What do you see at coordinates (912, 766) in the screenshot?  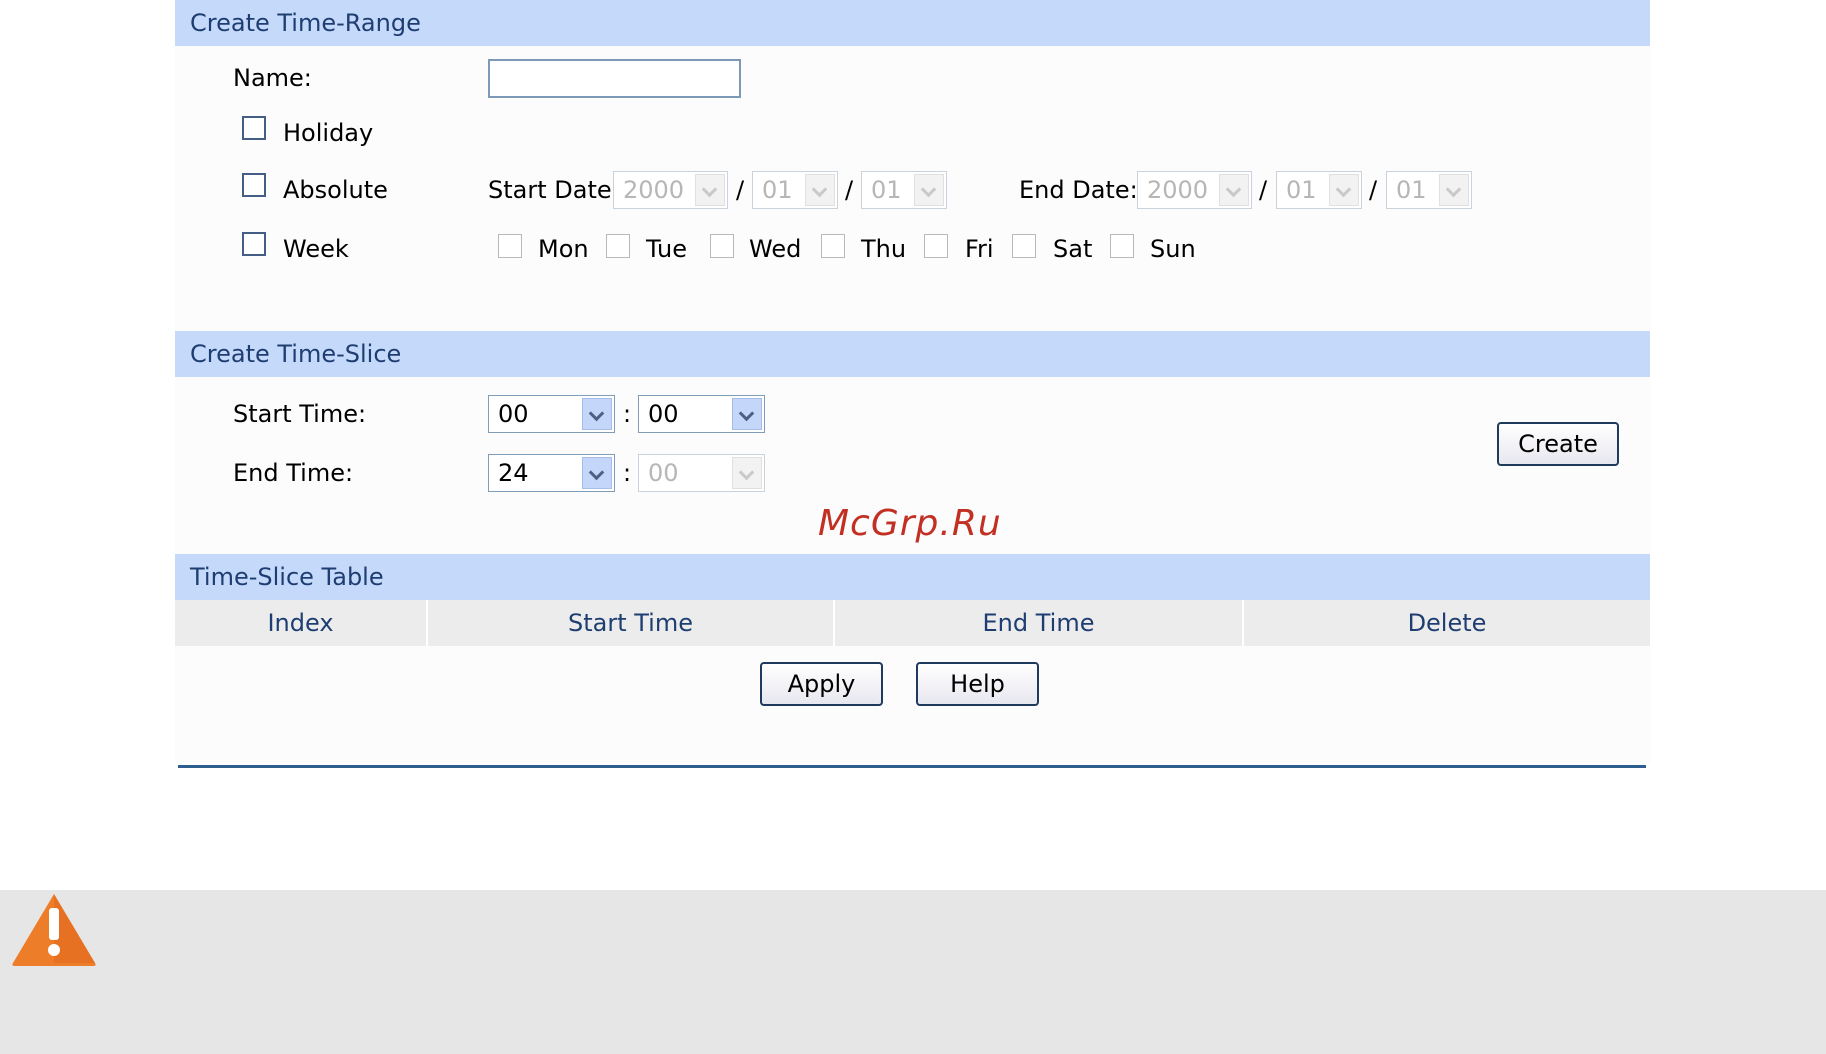 I see `bottom-divider` at bounding box center [912, 766].